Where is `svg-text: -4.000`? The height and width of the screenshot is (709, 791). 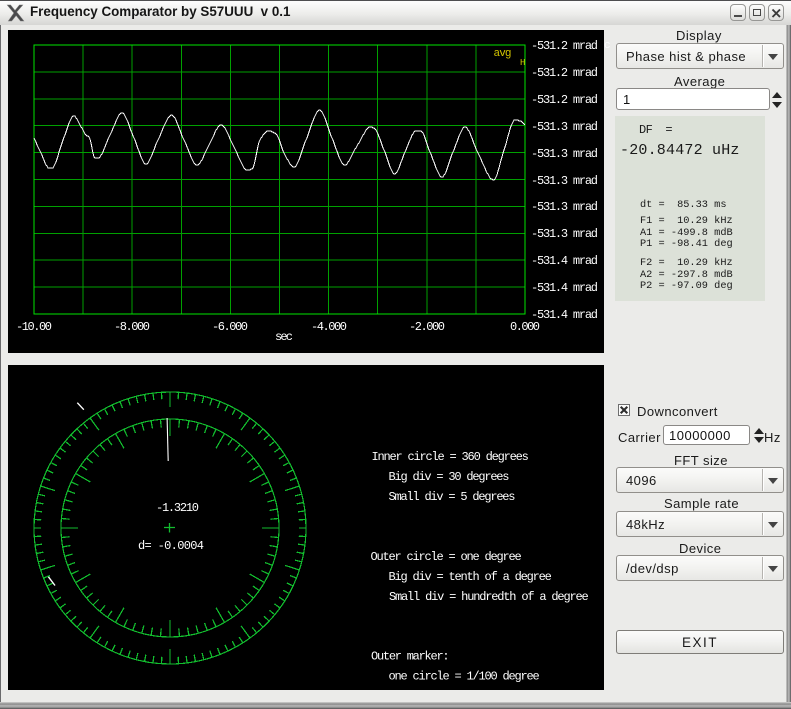 svg-text: -4.000 is located at coordinates (329, 327).